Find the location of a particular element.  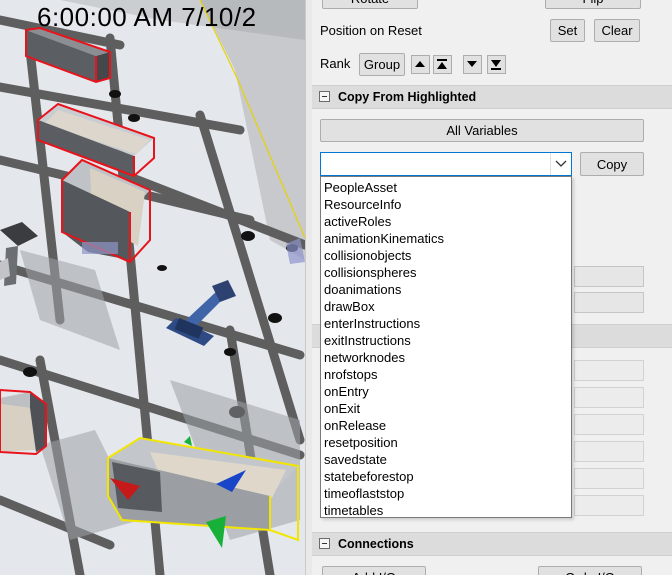

section-title: Copy From Highlighted is located at coordinates (407, 97).